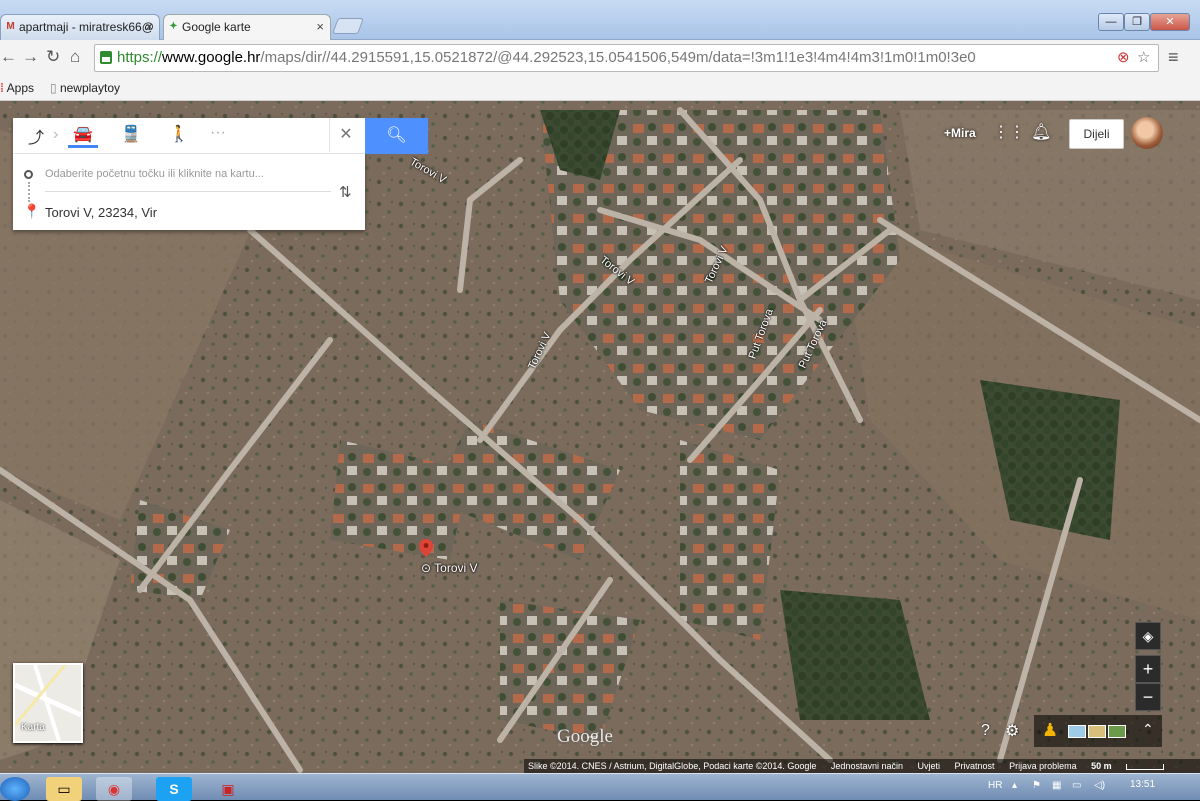  I want to click on start-button, so click(15, 789).